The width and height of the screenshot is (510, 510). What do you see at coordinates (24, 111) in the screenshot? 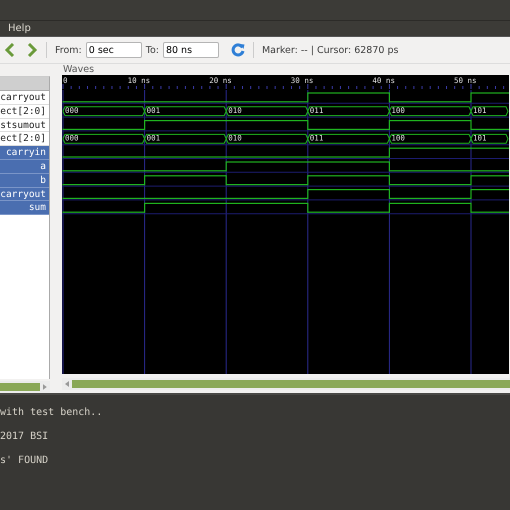
I see `signal-name: ect[2:0]` at bounding box center [24, 111].